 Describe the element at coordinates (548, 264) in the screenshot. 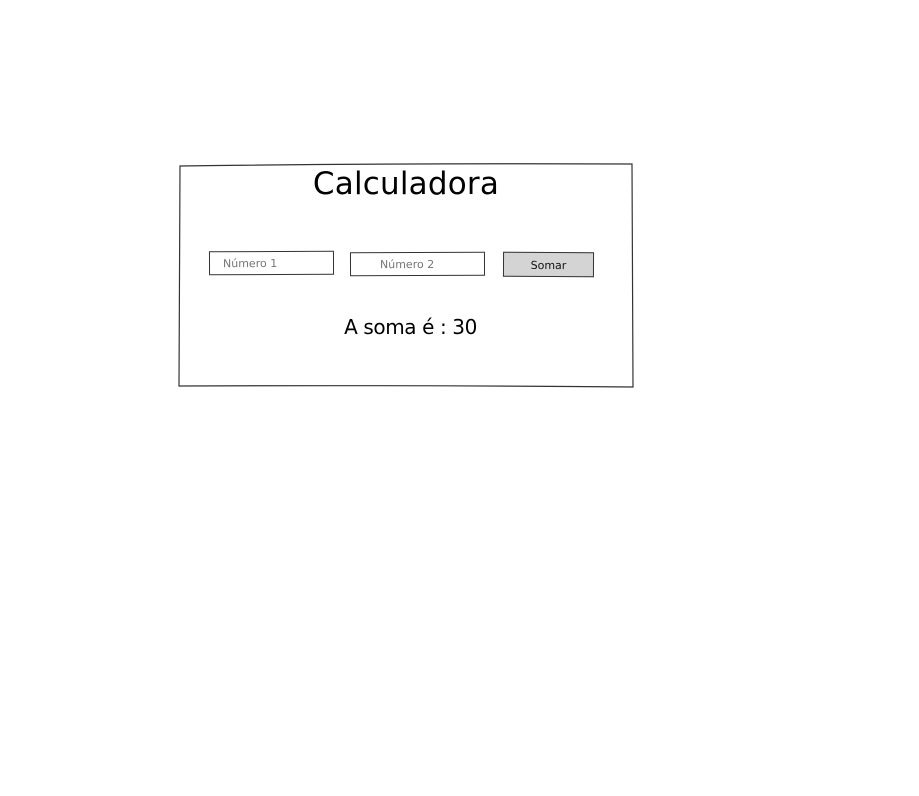

I see `sum-button: Somar` at that location.